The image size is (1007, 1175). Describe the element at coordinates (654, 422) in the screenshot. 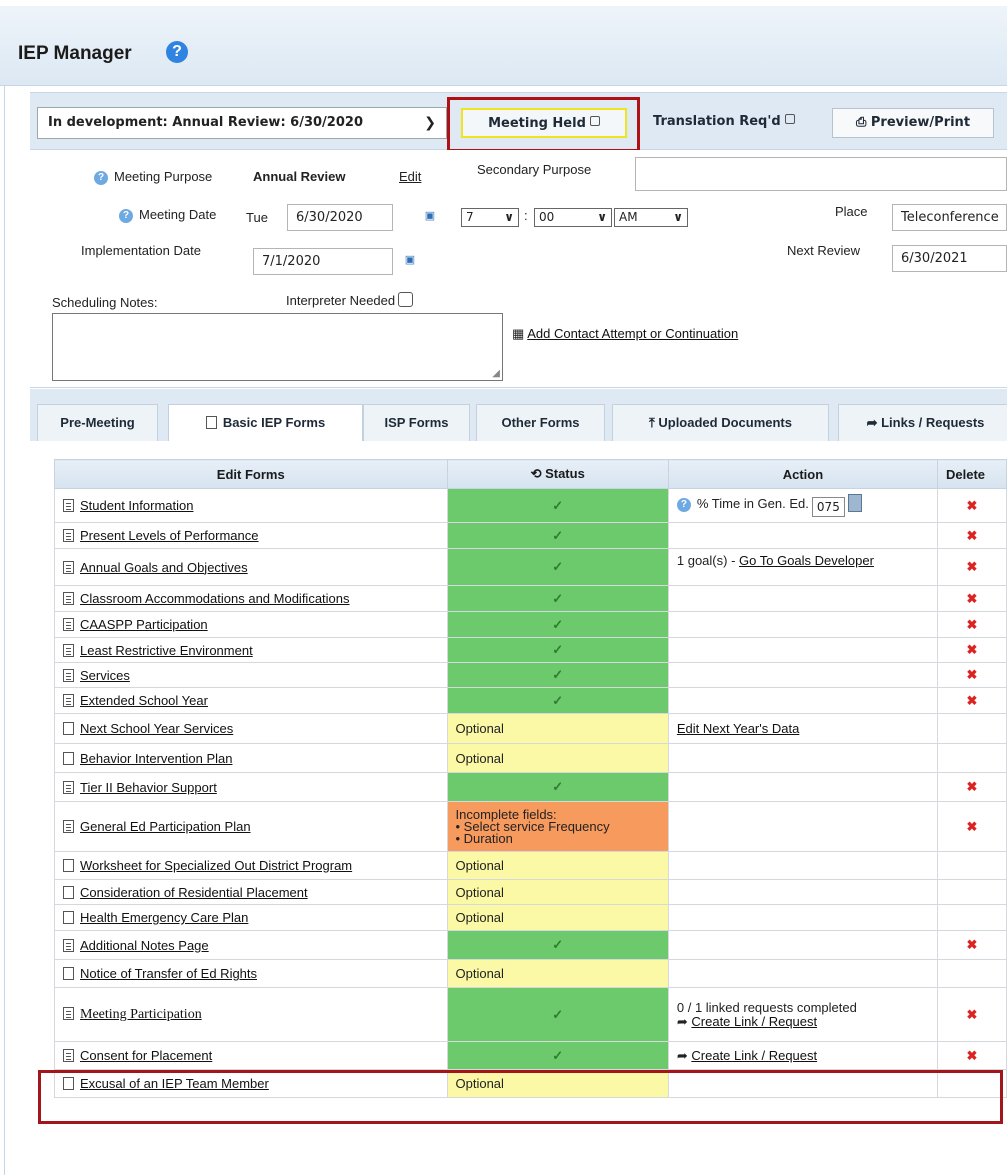

I see `upload-icon: ⤒` at that location.